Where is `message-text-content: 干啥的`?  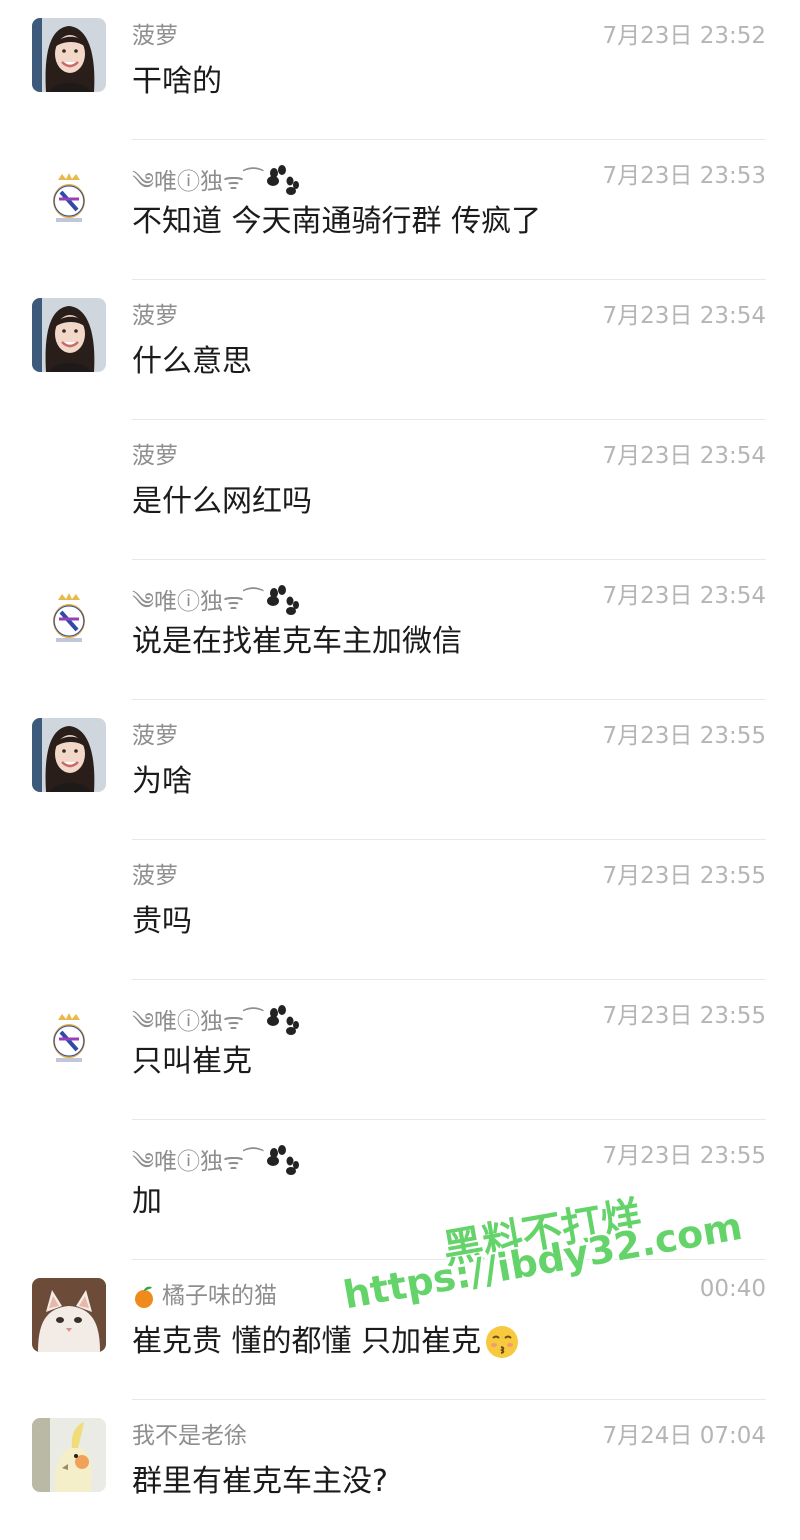
message-text-content: 干啥的 is located at coordinates (177, 81).